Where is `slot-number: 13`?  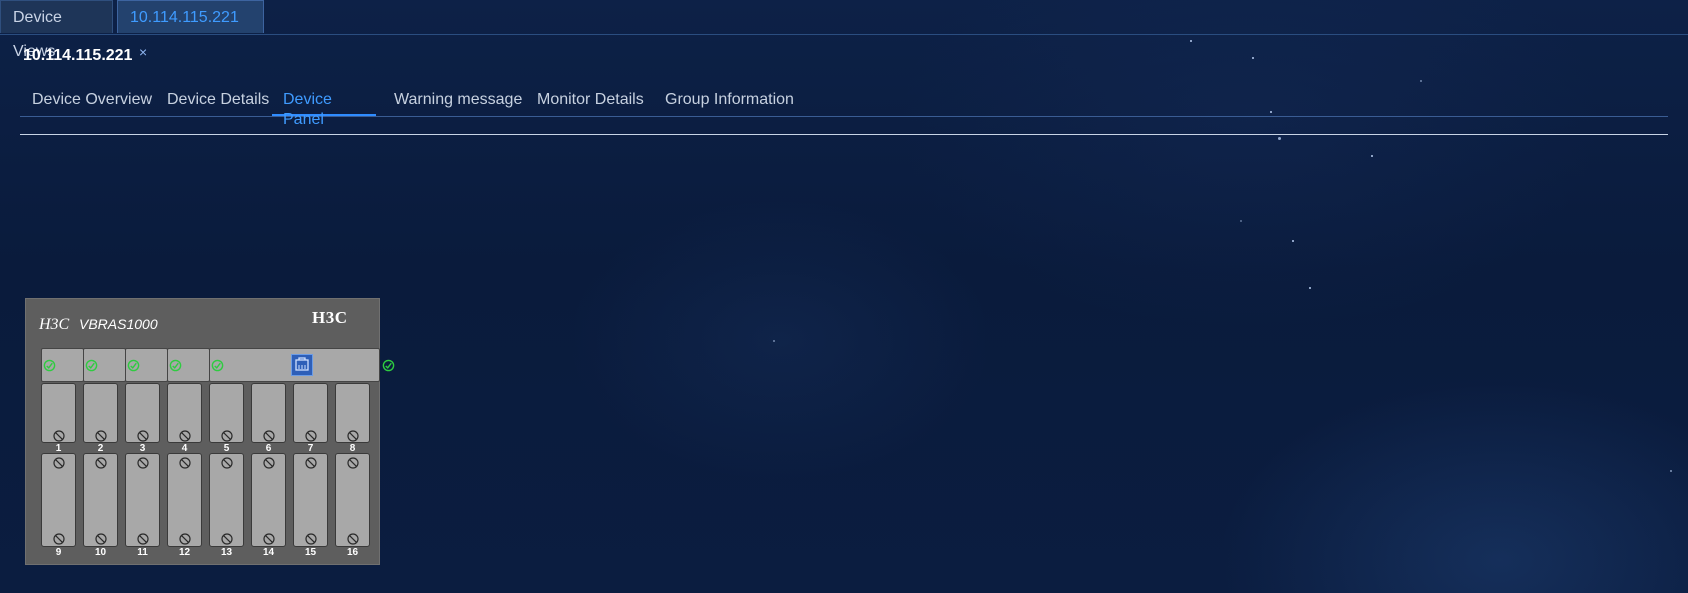
slot-number: 13 is located at coordinates (226, 552).